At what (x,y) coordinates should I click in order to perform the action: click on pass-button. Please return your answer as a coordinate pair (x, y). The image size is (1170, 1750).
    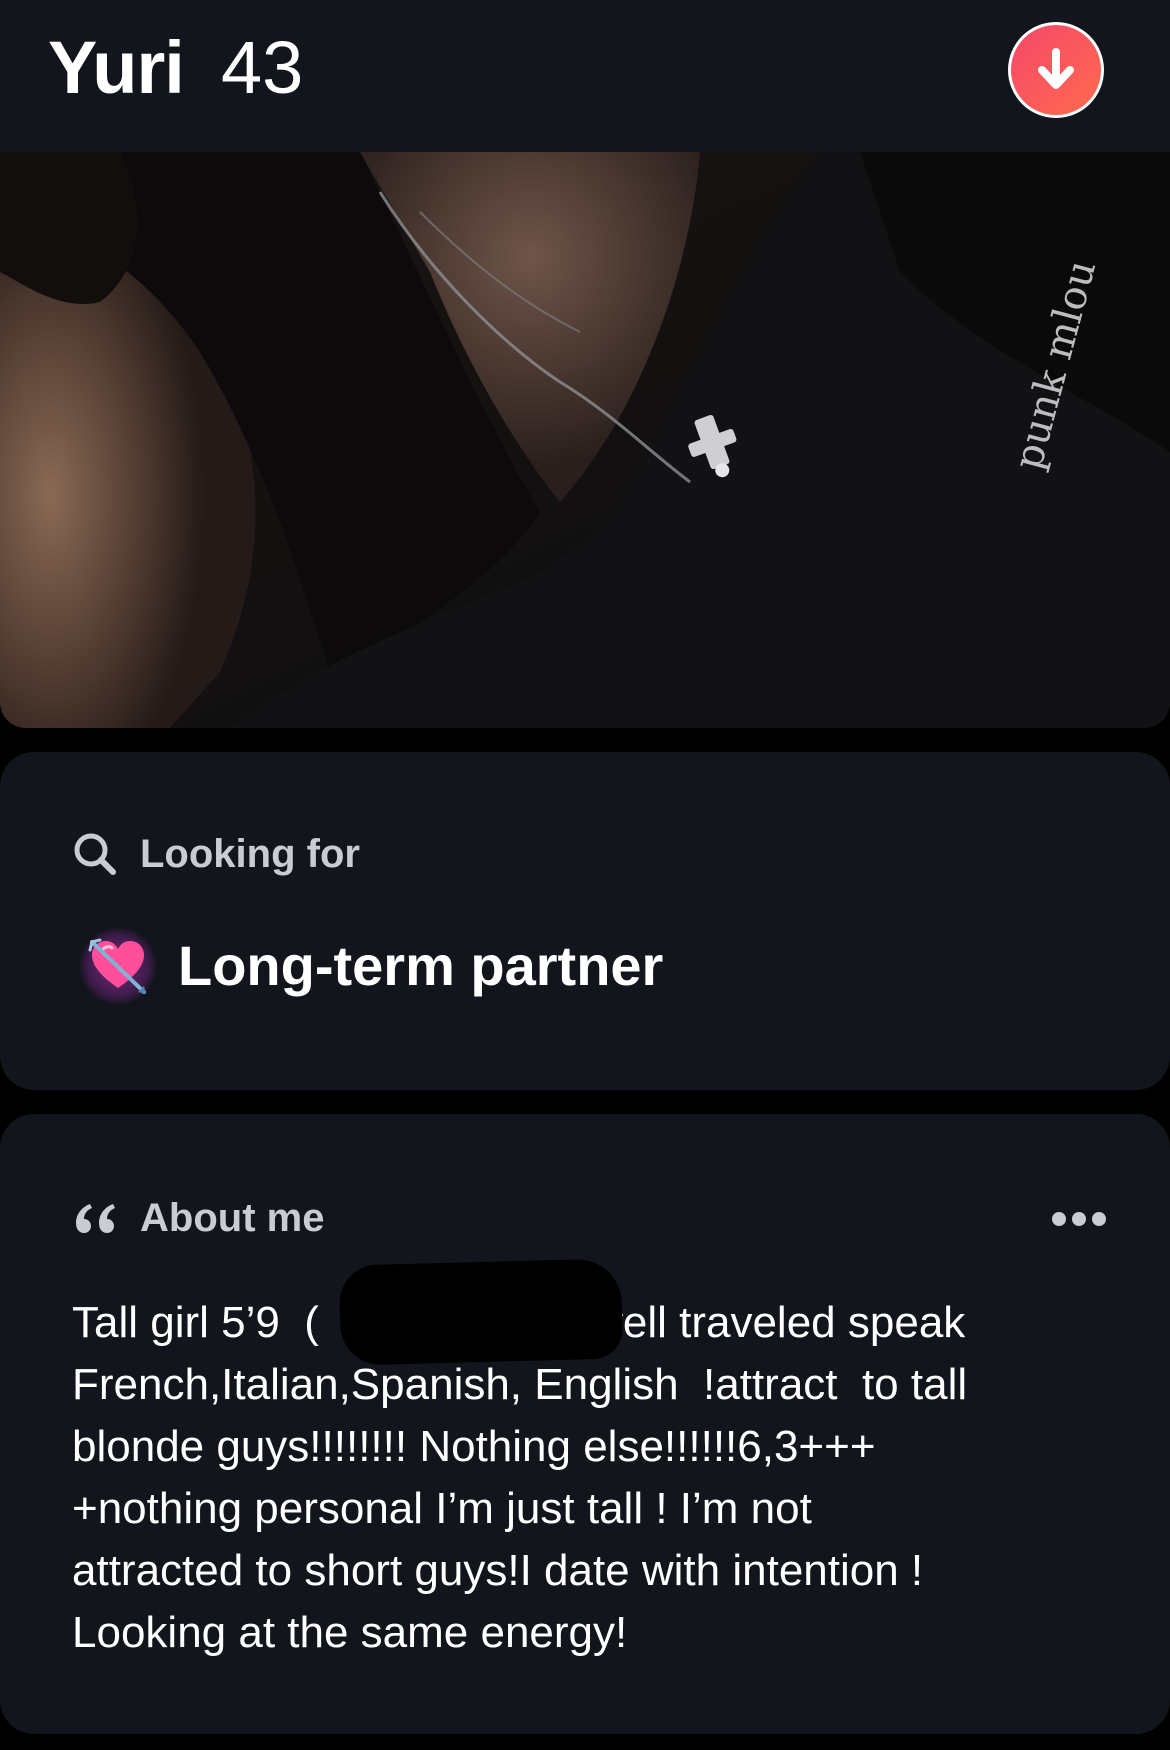
    Looking at the image, I should click on (1056, 70).